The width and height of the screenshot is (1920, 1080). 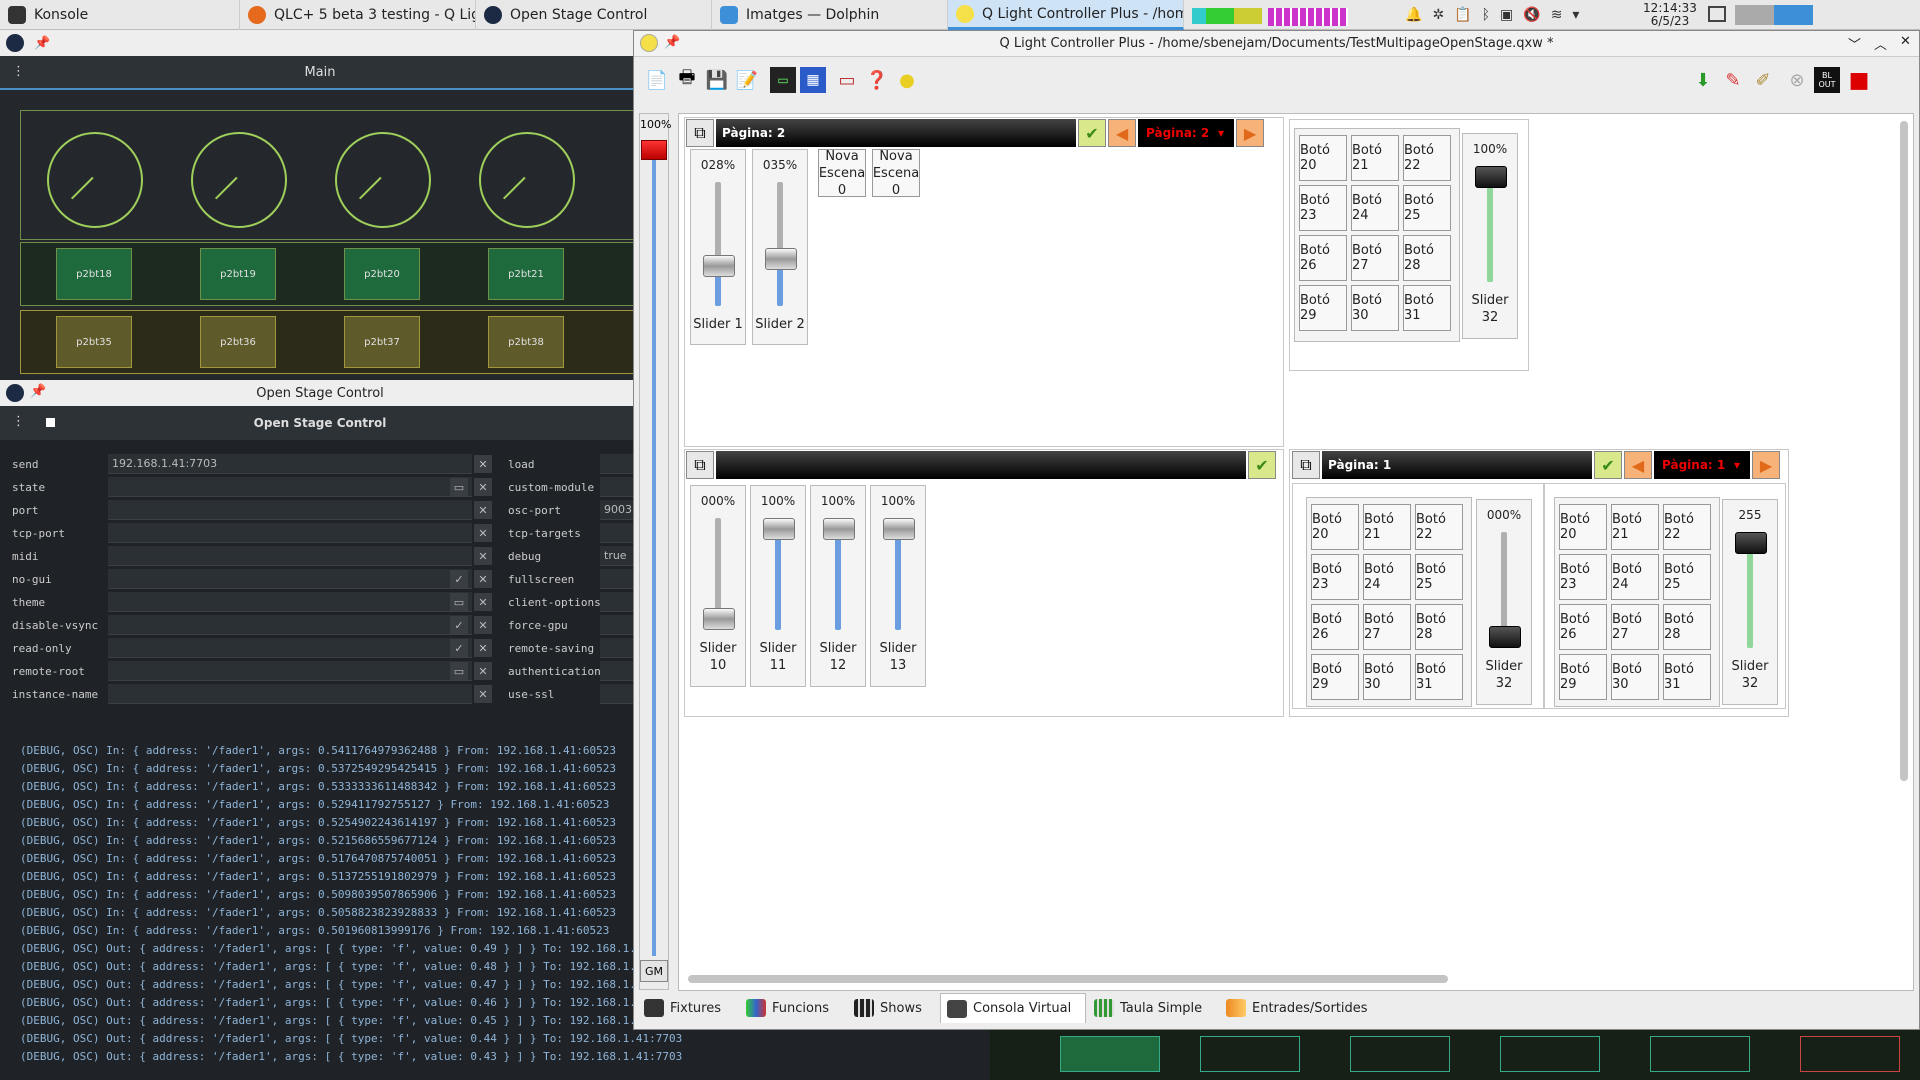 What do you see at coordinates (780, 247) in the screenshot?
I see `slider-widget: 035% Slider 2` at bounding box center [780, 247].